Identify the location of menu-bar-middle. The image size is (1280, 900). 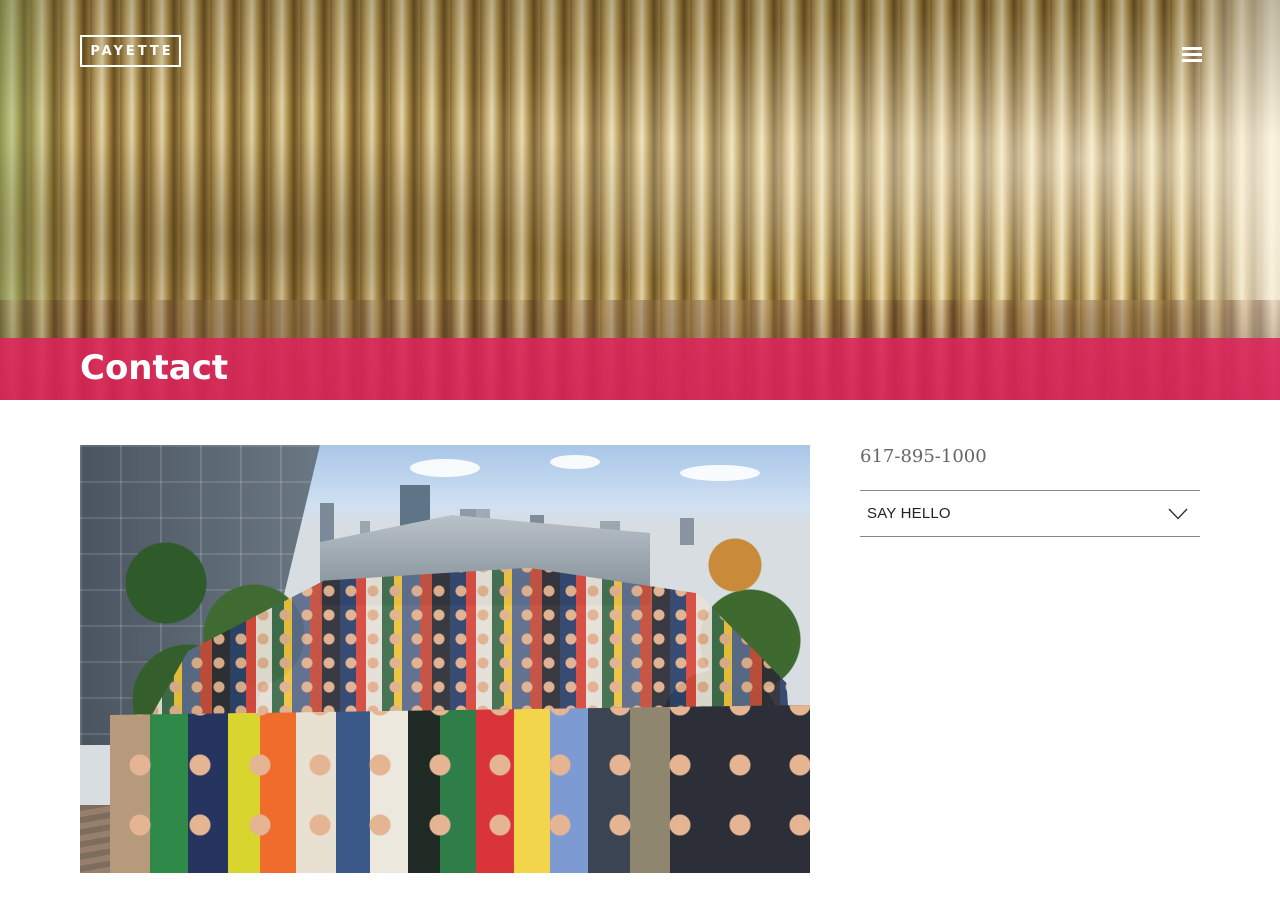
(1192, 54).